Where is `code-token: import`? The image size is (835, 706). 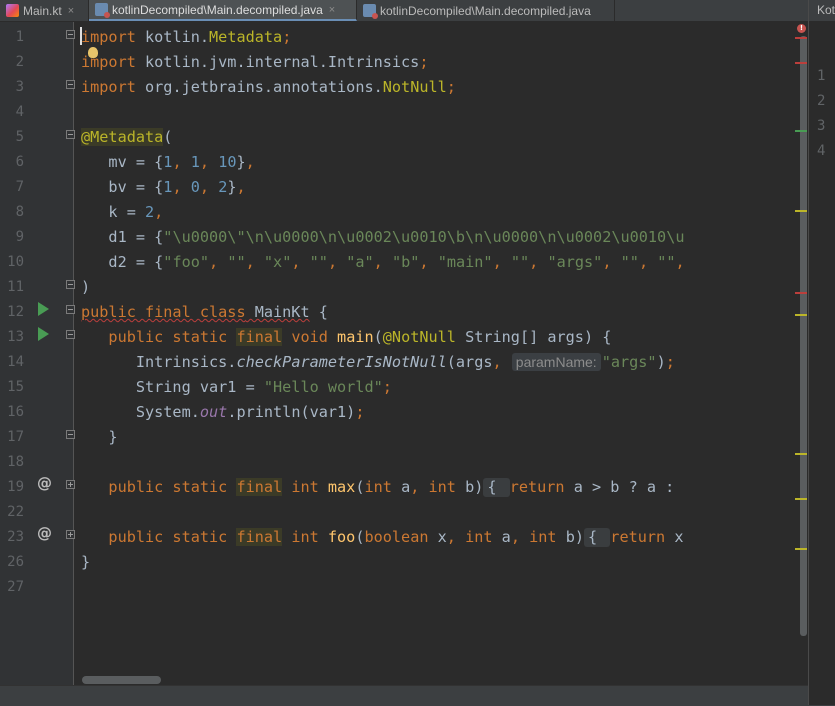
code-token: import is located at coordinates (108, 37).